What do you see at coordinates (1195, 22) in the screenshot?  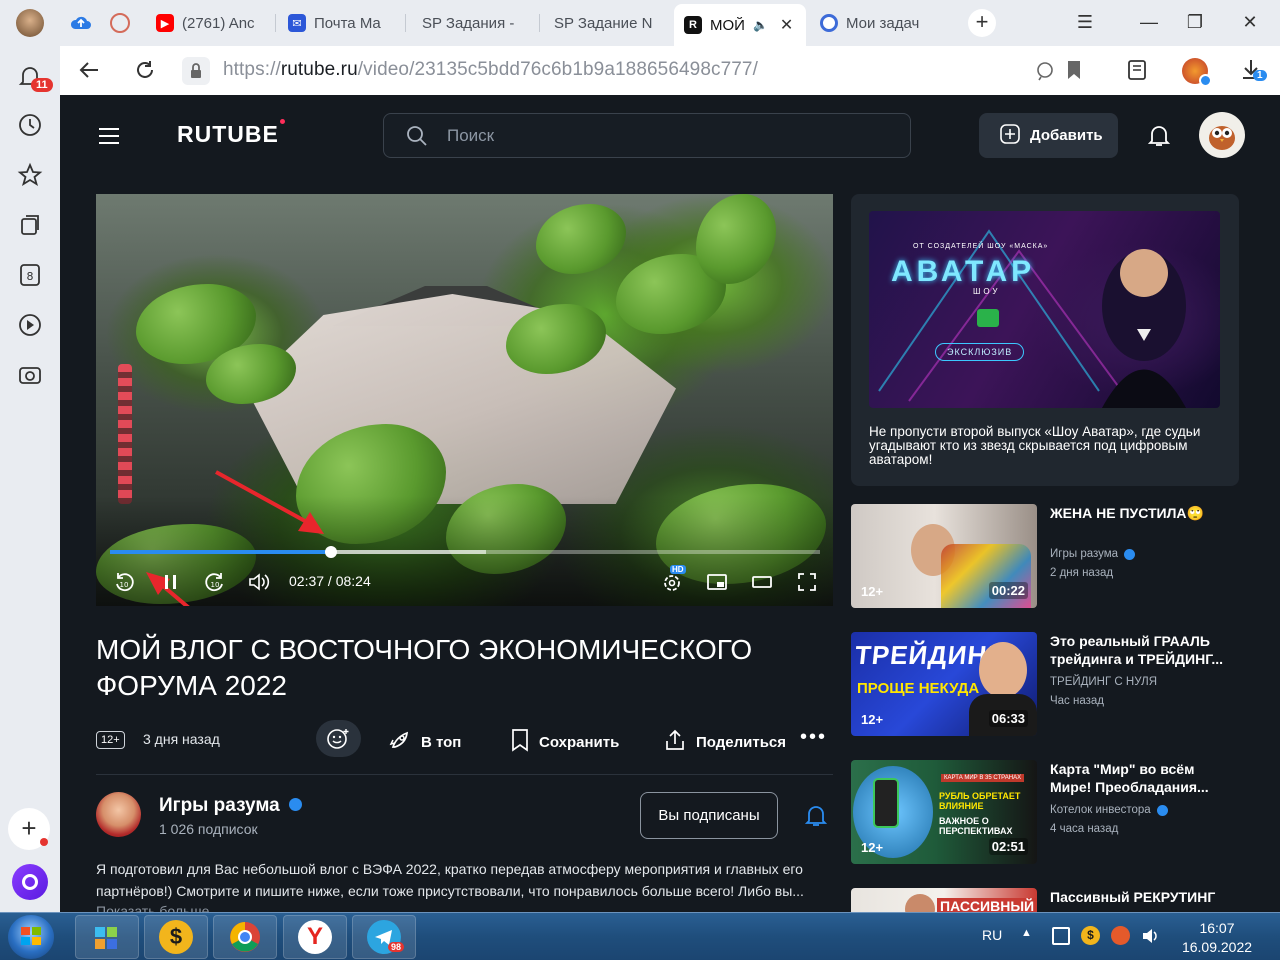 I see `restore-icon: ❐` at bounding box center [1195, 22].